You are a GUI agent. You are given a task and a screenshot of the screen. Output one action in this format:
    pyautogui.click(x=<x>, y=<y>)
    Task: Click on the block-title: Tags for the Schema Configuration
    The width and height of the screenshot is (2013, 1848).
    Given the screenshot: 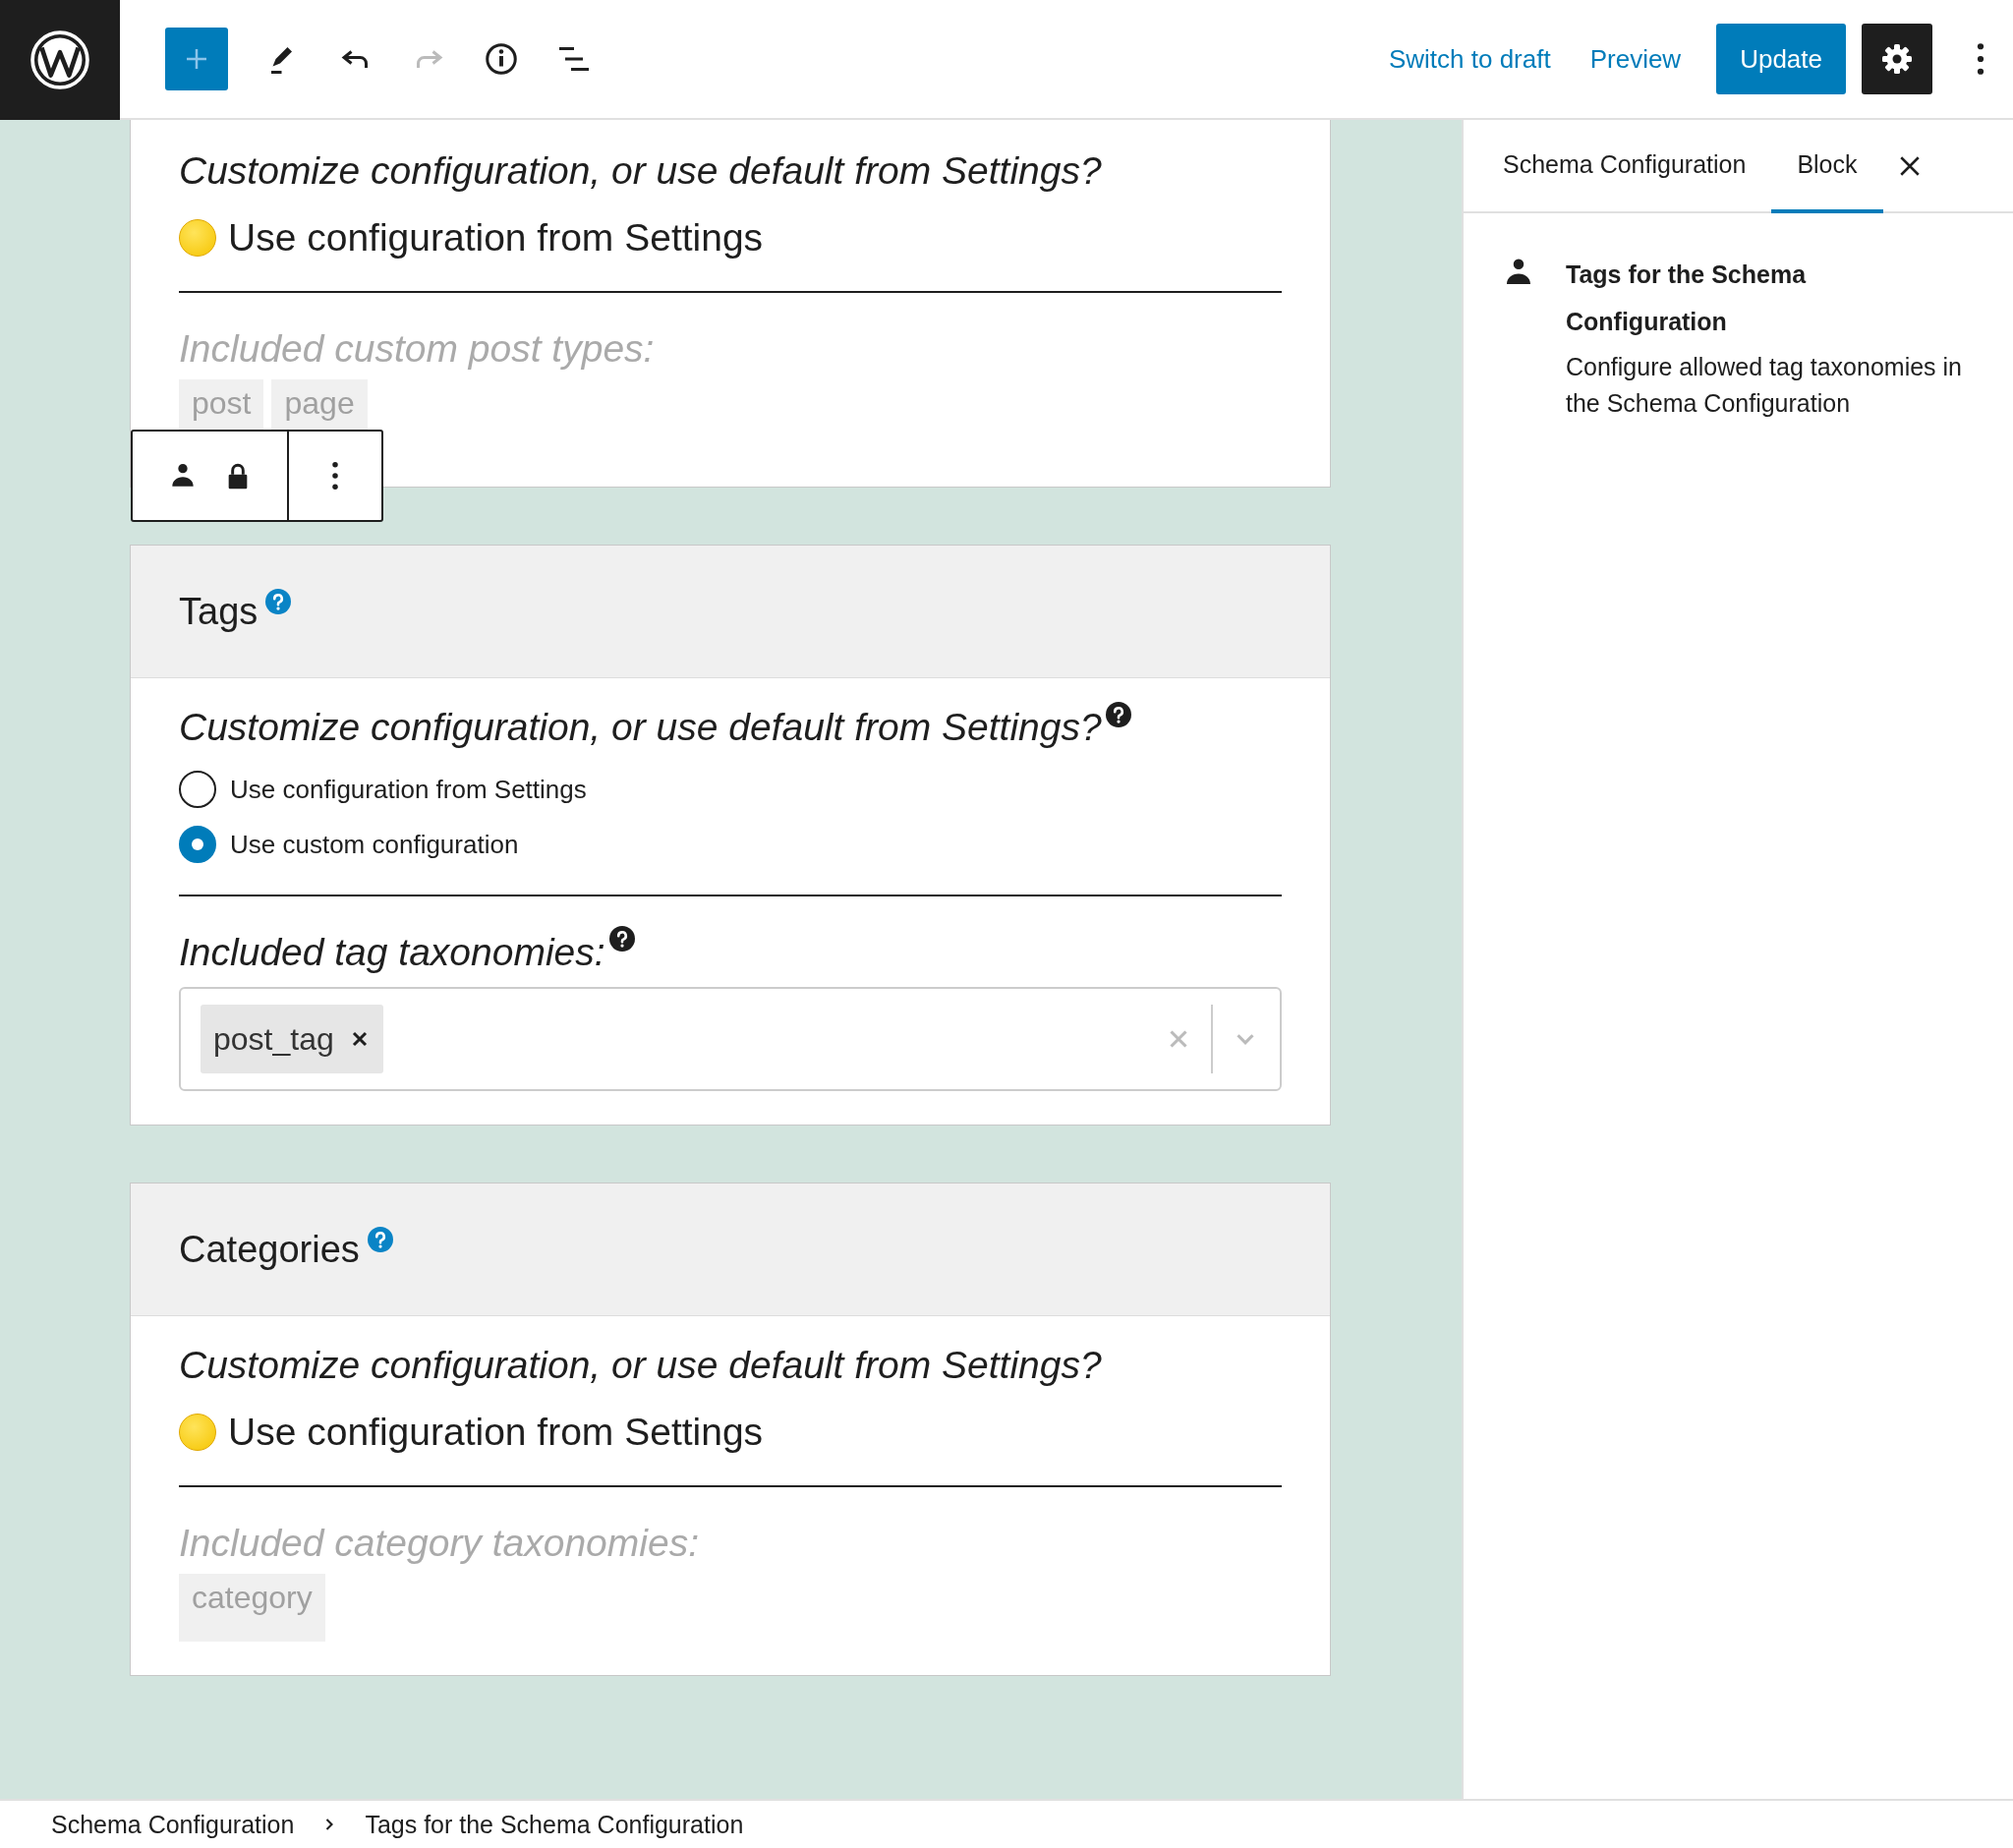 What is the action you would take?
    pyautogui.click(x=1687, y=299)
    